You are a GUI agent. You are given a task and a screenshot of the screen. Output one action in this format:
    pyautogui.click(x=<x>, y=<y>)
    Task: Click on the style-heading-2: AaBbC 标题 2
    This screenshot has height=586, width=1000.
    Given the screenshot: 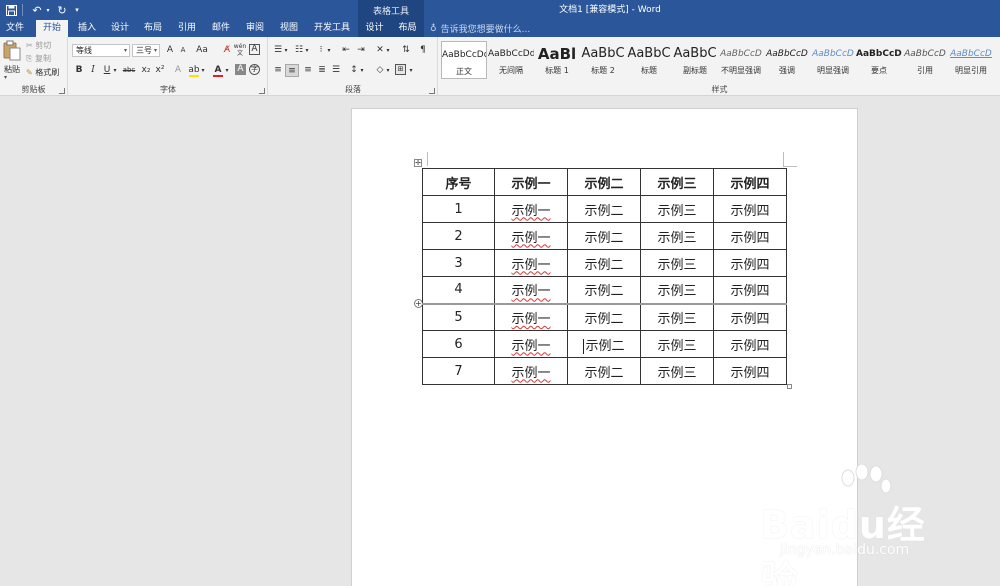 What is the action you would take?
    pyautogui.click(x=603, y=60)
    